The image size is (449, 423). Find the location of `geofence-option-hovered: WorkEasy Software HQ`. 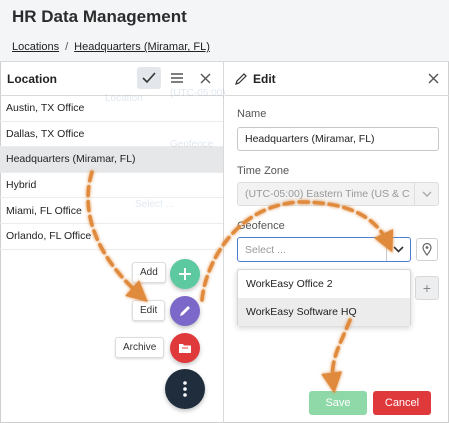

geofence-option-hovered: WorkEasy Software HQ is located at coordinates (324, 312).